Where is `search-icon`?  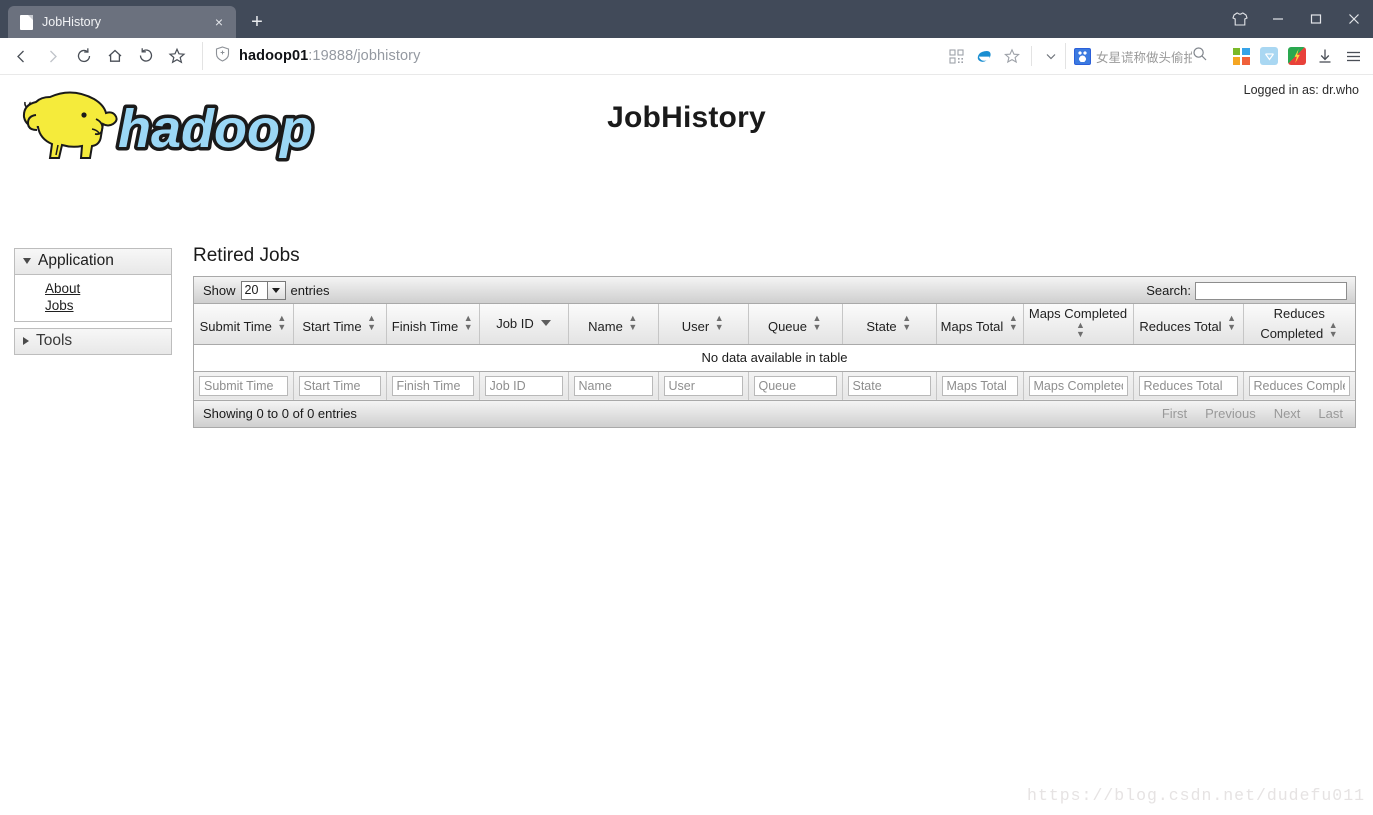
search-icon is located at coordinates (1200, 56).